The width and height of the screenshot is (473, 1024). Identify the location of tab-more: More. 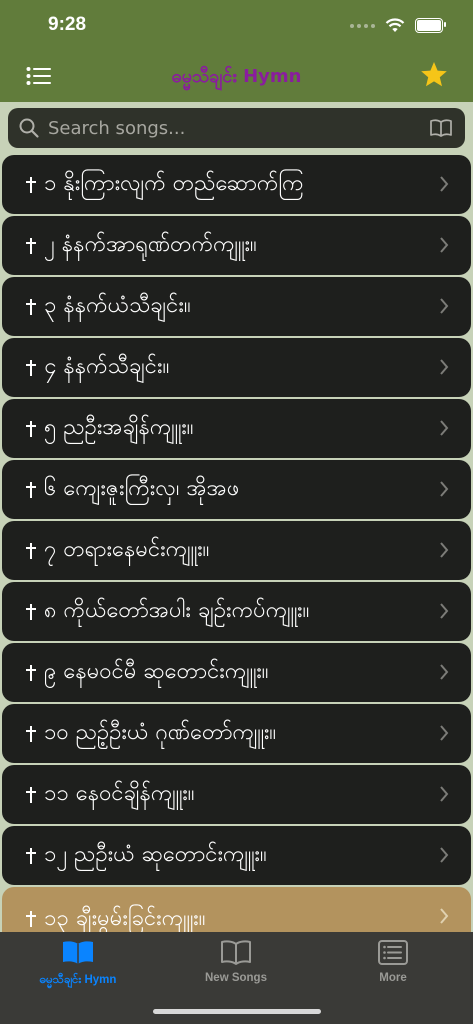
(393, 961).